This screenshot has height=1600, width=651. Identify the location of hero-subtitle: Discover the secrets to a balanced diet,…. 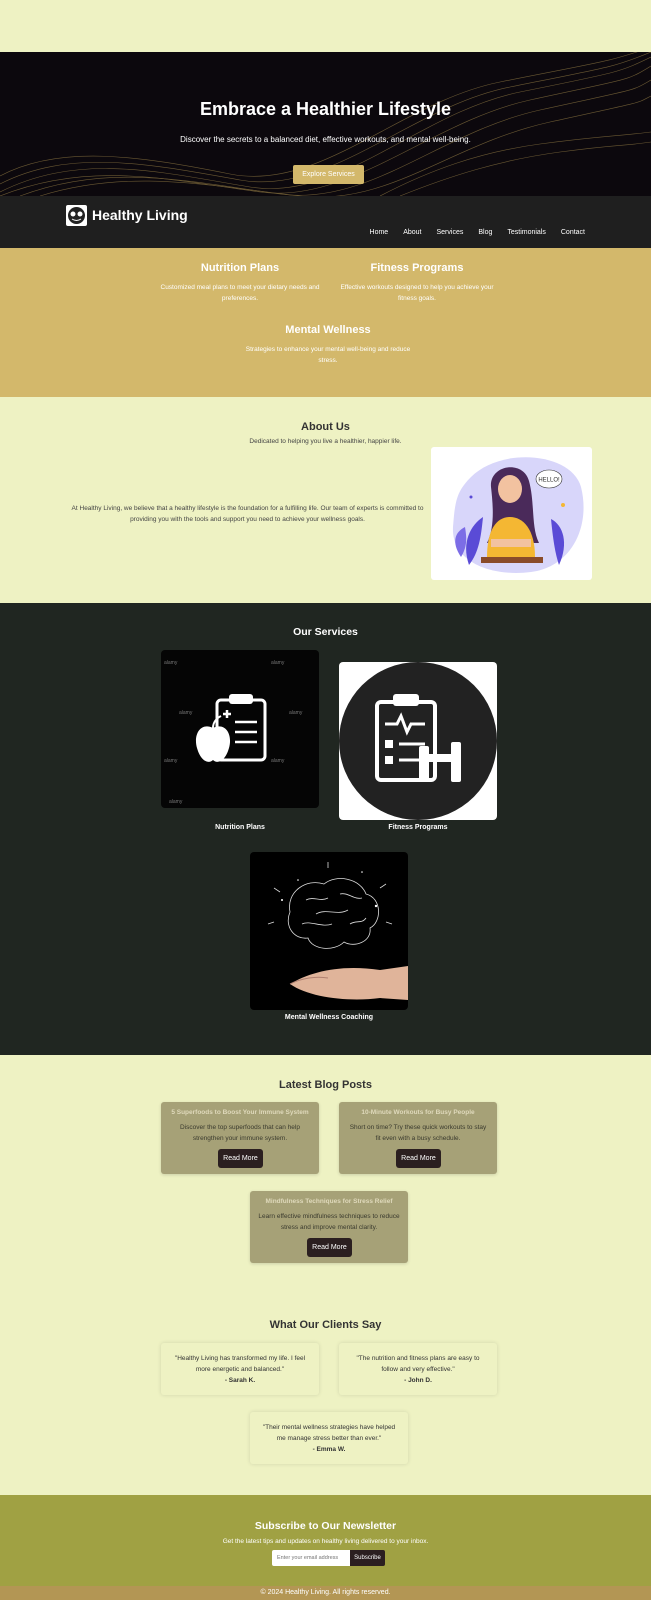
(325, 139).